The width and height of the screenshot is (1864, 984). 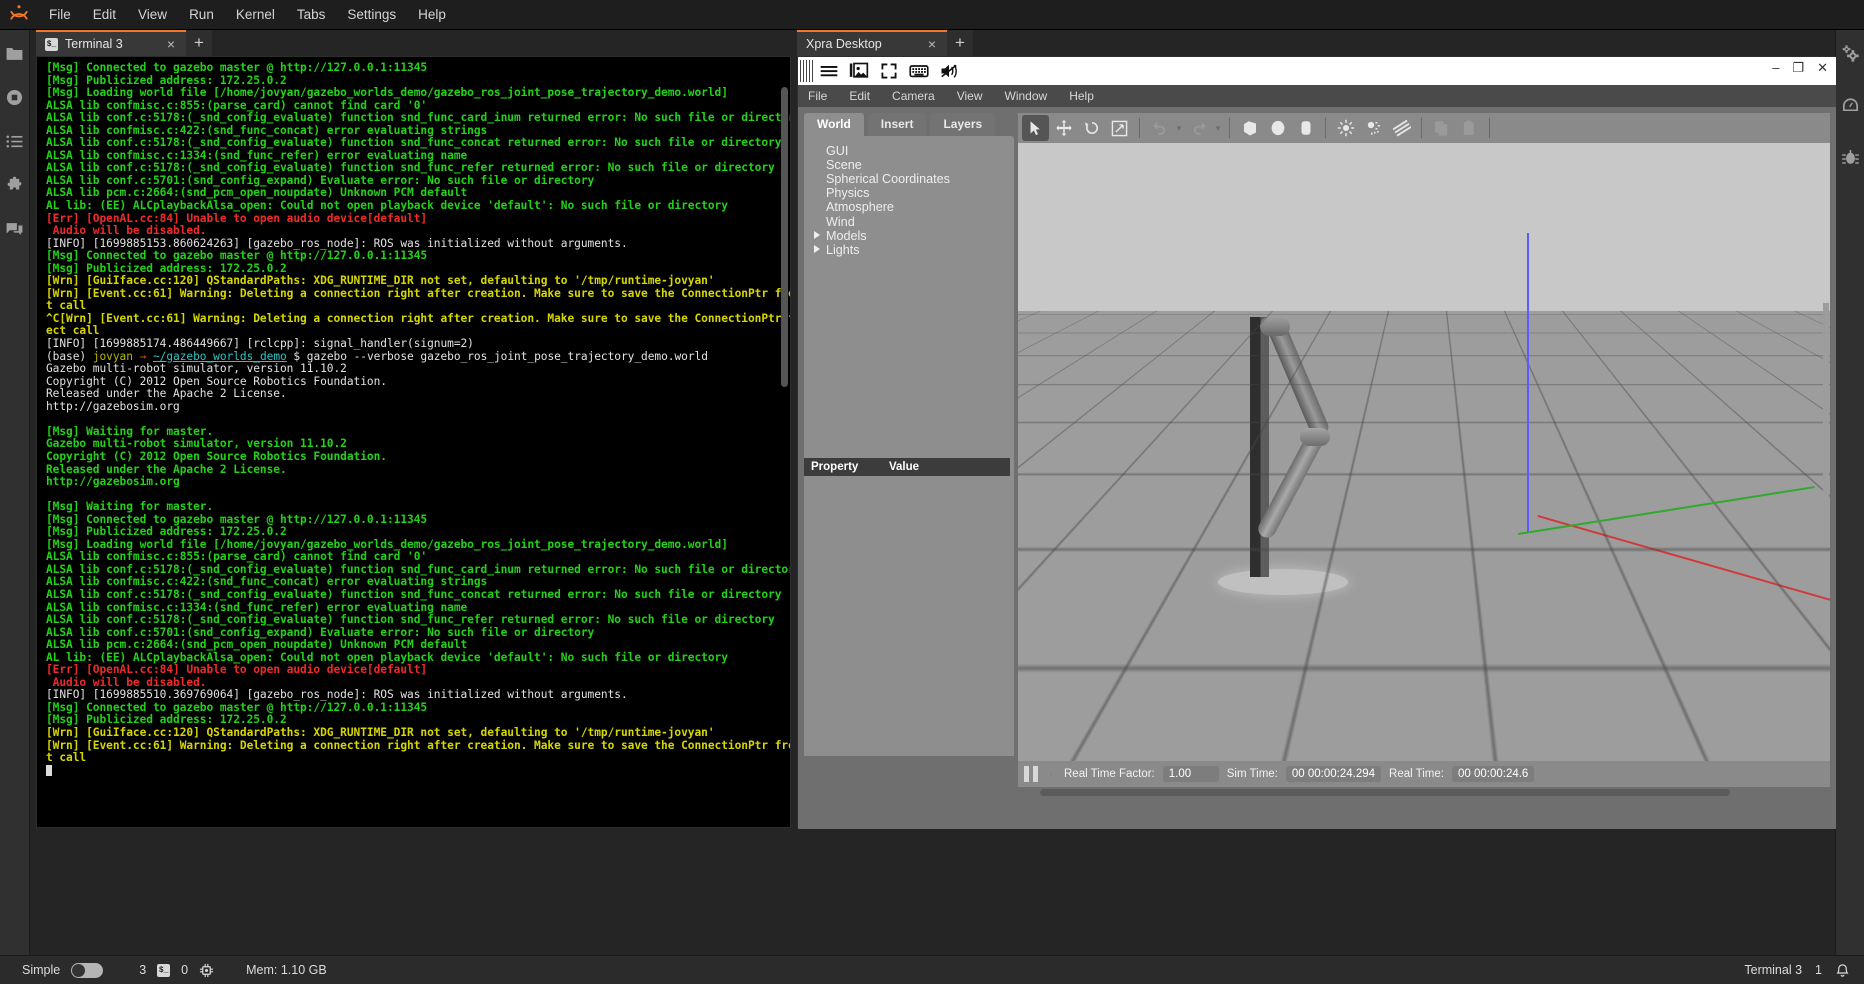 I want to click on tab-layers: Layers, so click(x=963, y=124).